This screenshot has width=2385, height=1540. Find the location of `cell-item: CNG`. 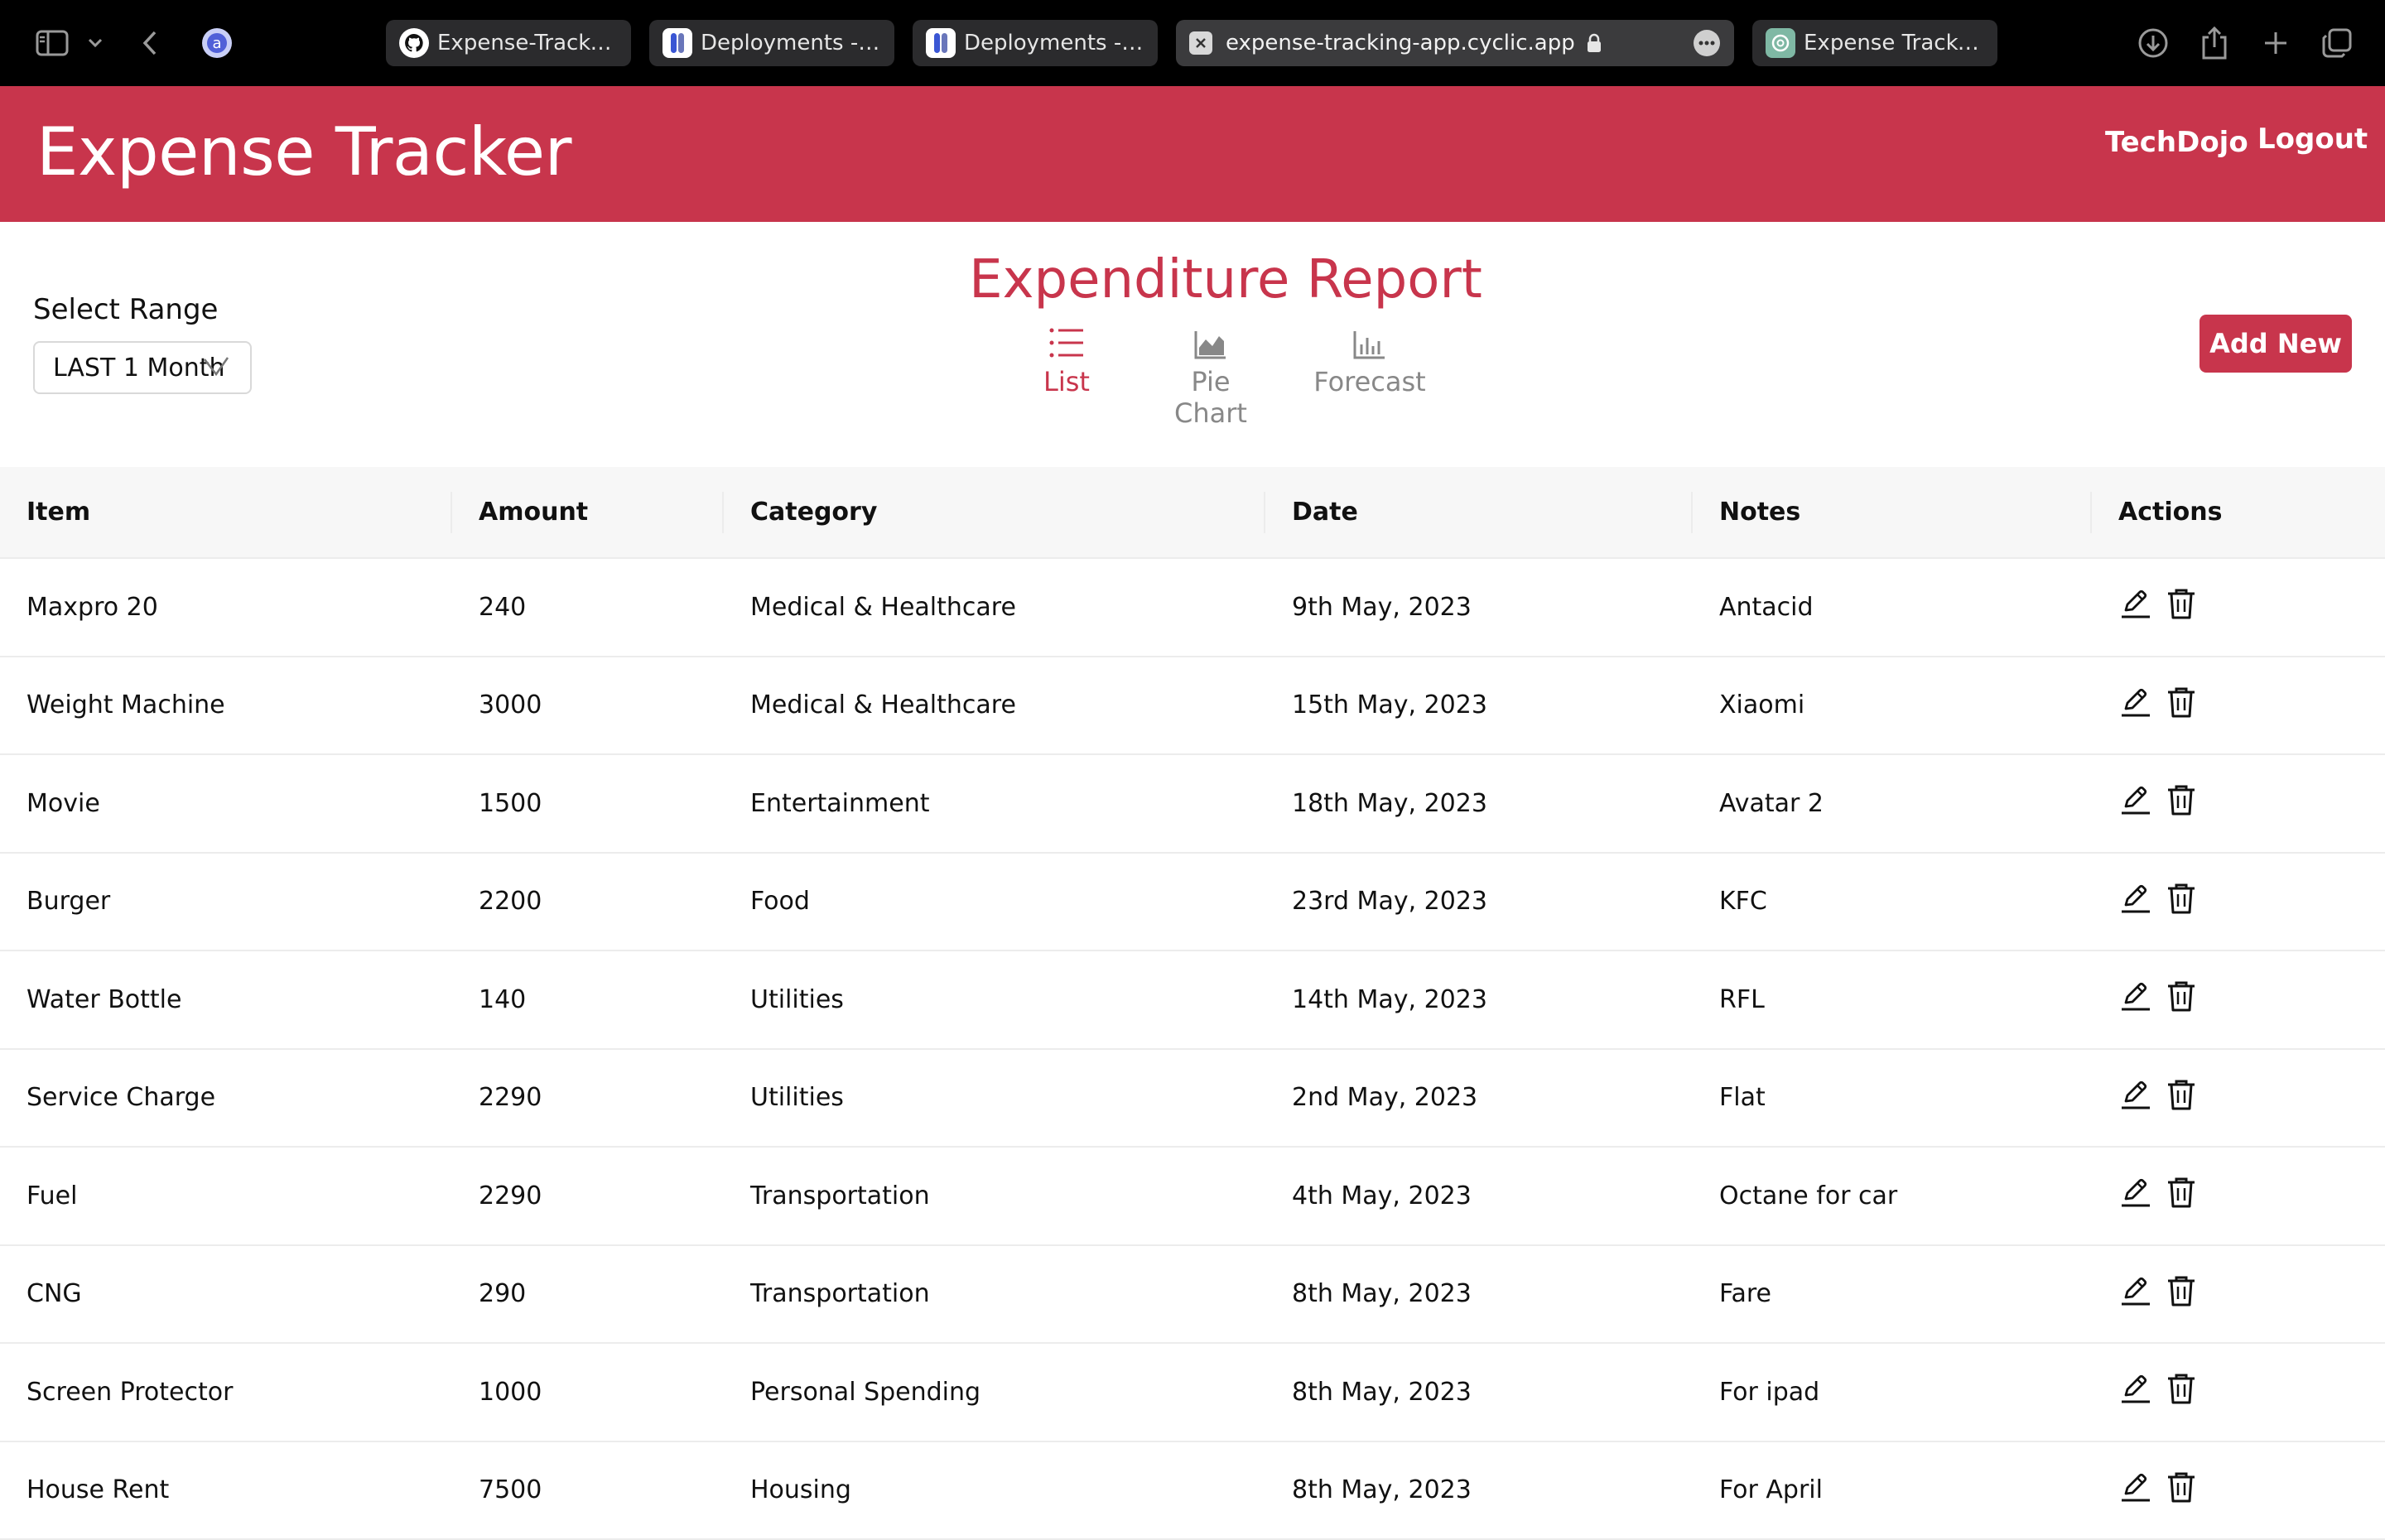

cell-item: CNG is located at coordinates (226, 1294).